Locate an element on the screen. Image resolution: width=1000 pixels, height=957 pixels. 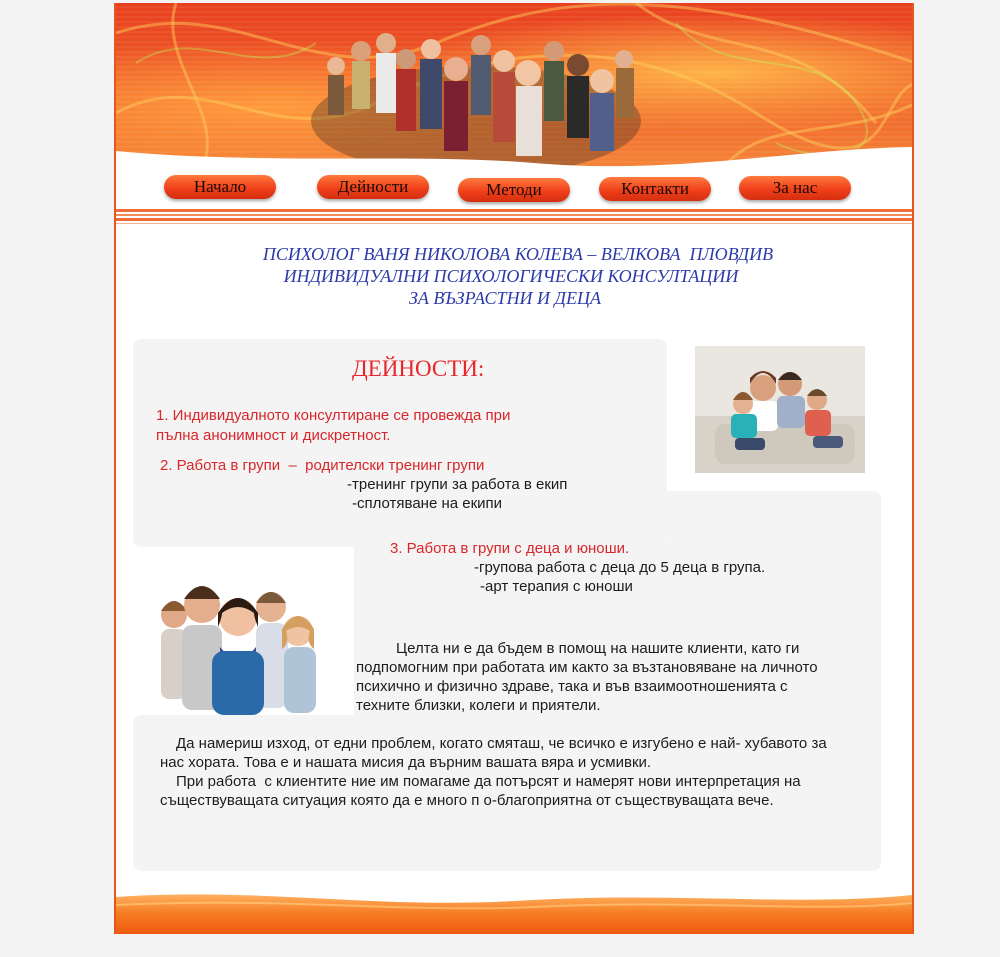
headline-line-3: ЗА ВЪЗРАСТНИ И ДЕЦА is located at coordinates (505, 298).